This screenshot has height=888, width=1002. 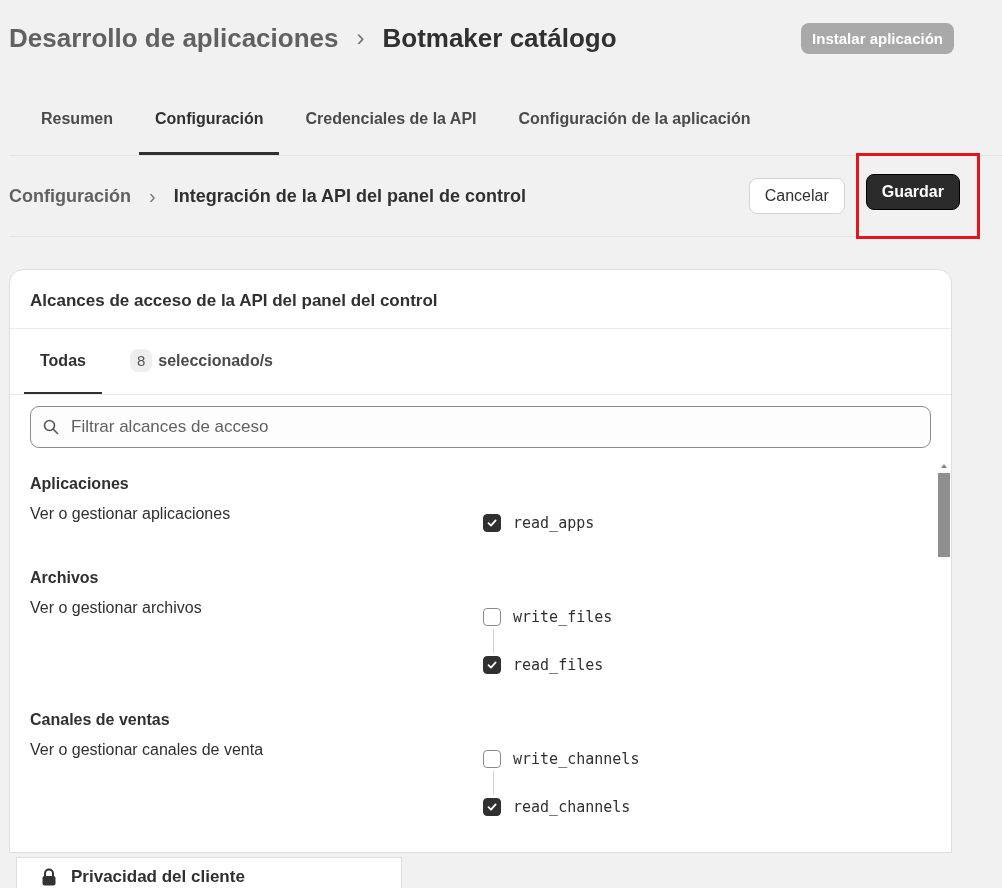 I want to click on scope-name: write_channels, so click(x=576, y=759).